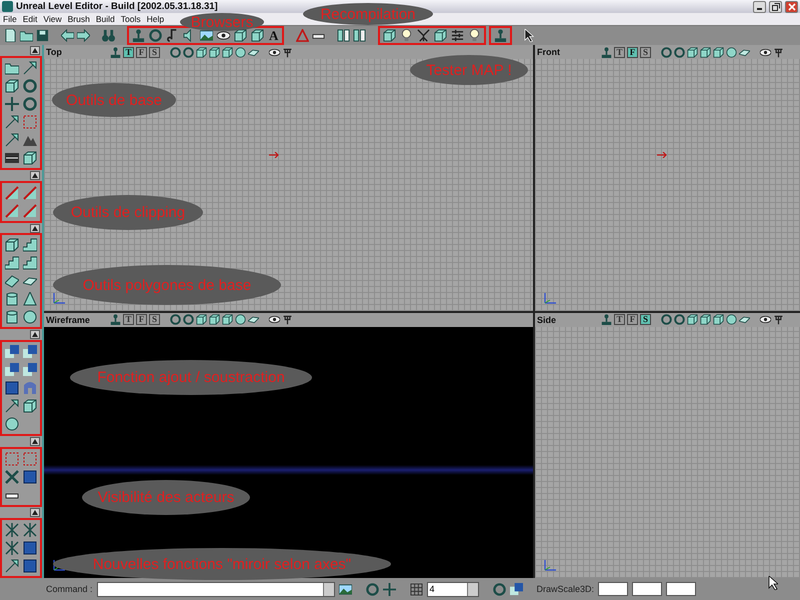  I want to click on menu-item: View, so click(52, 19).